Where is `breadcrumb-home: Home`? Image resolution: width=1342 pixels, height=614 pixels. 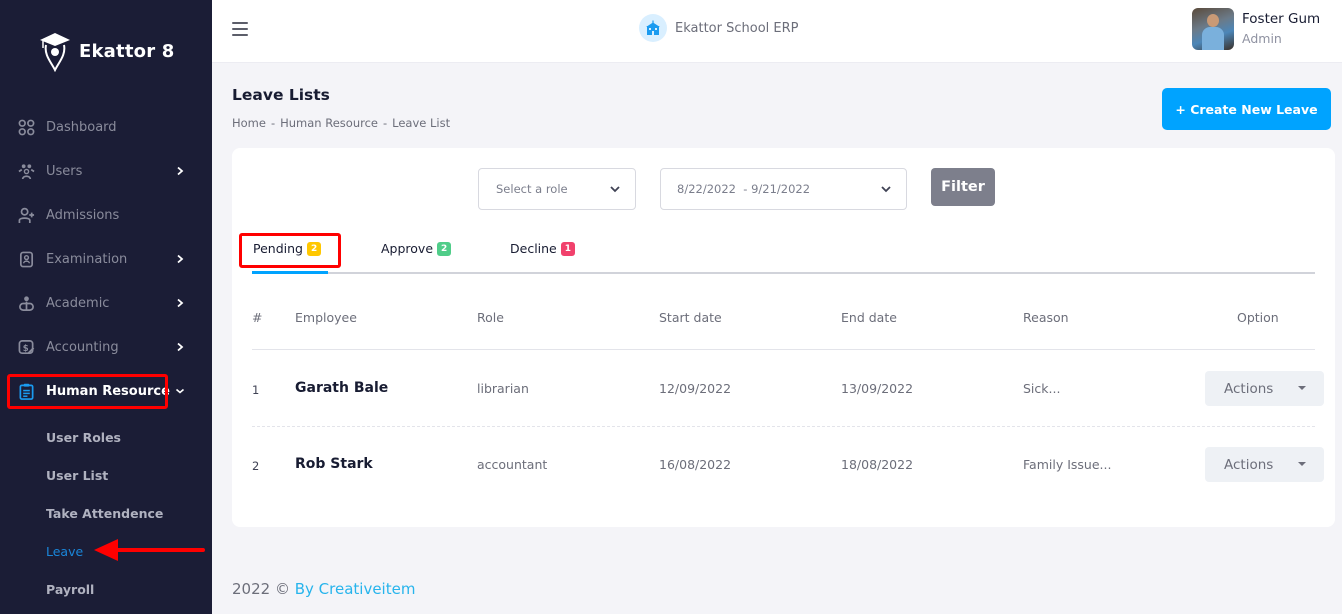
breadcrumb-home: Home is located at coordinates (249, 123).